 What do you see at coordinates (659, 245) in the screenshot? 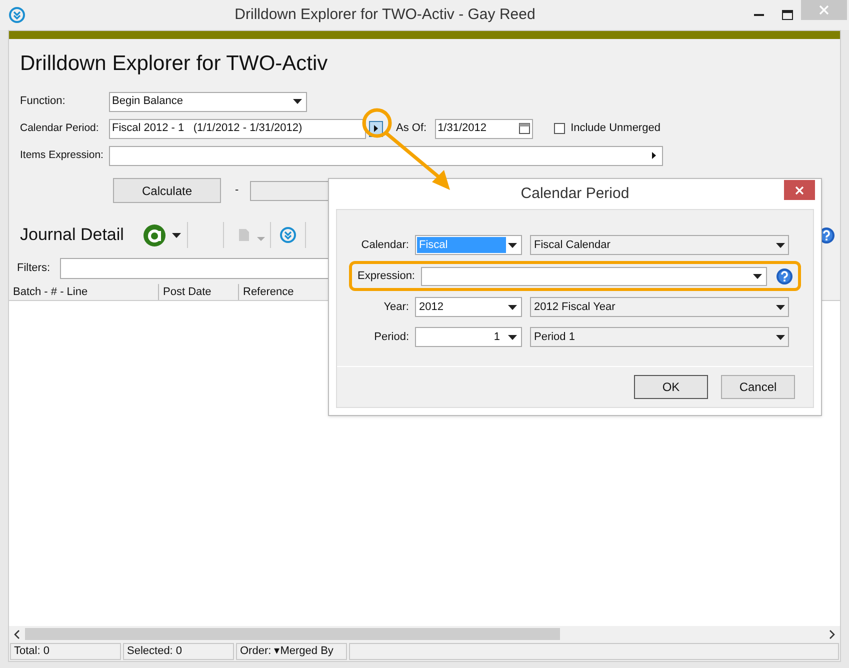
I see `description-dropdown: Fiscal Calendar` at bounding box center [659, 245].